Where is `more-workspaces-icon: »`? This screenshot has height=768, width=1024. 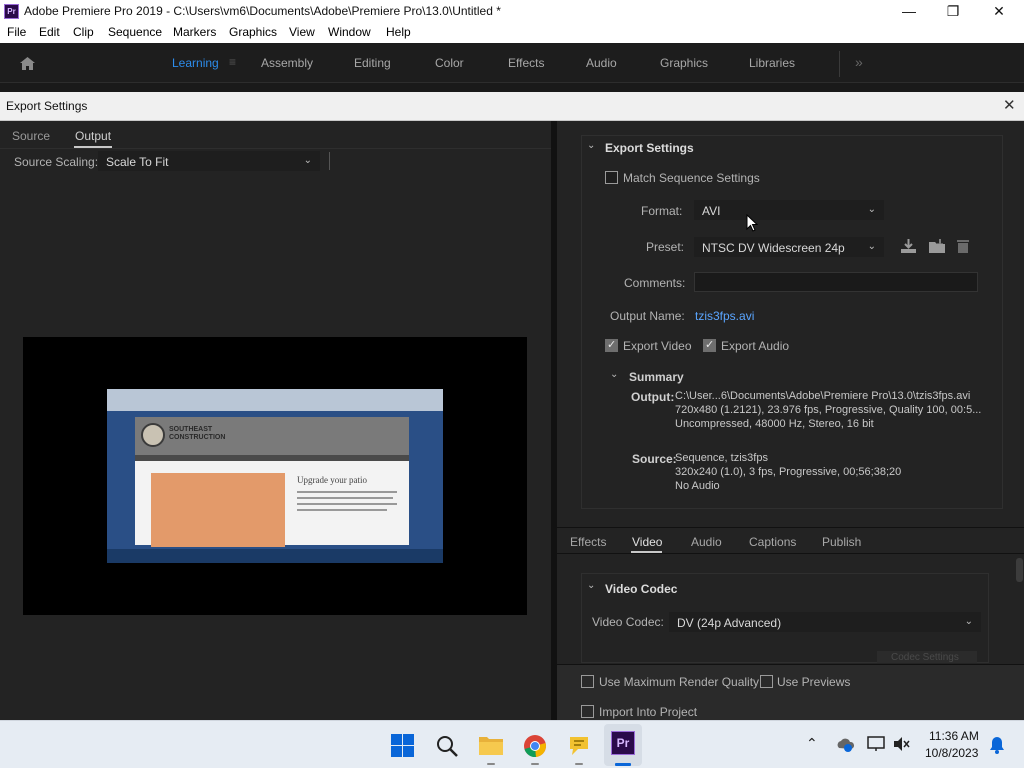 more-workspaces-icon: » is located at coordinates (859, 62).